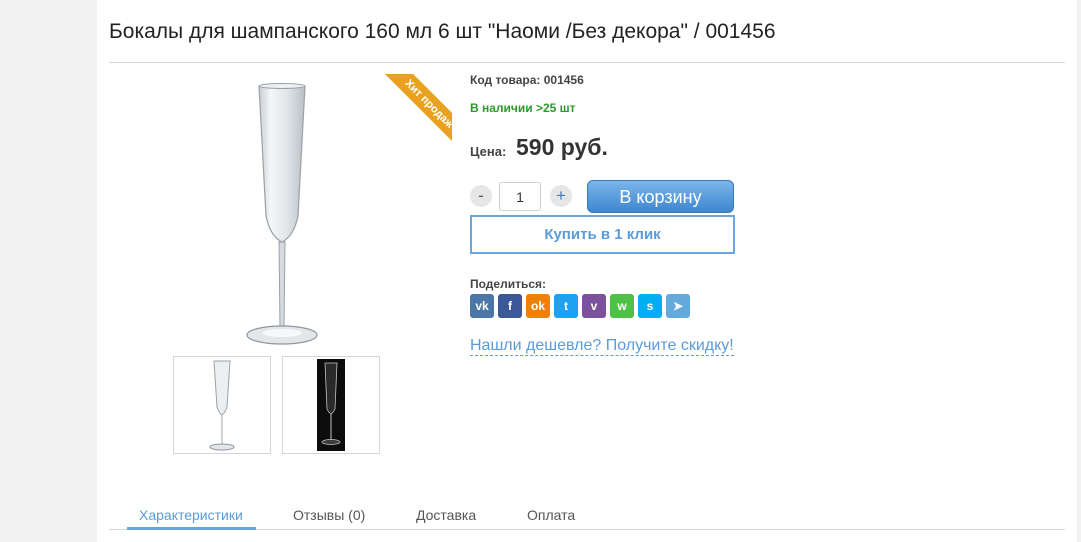 The height and width of the screenshot is (542, 1081). What do you see at coordinates (566, 306) in the screenshot?
I see `twitter-icon: t` at bounding box center [566, 306].